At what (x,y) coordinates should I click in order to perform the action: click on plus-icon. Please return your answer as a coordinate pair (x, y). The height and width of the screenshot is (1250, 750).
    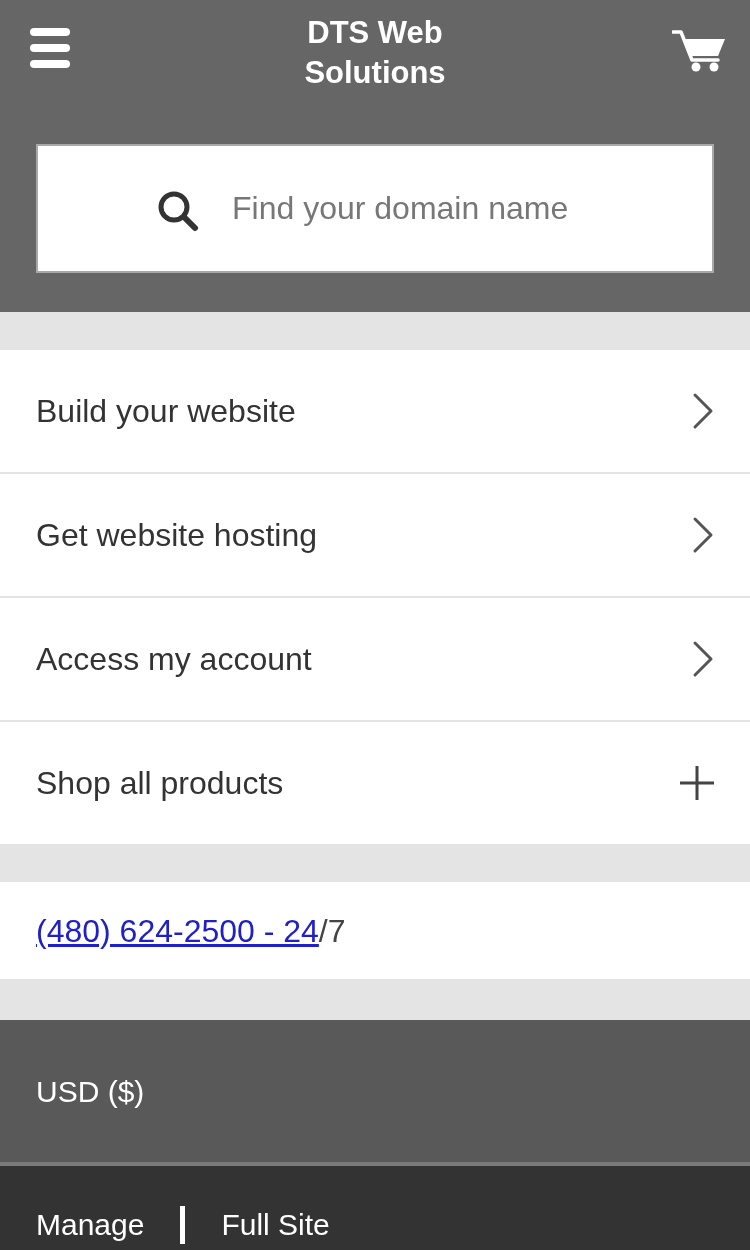
    Looking at the image, I should click on (697, 783).